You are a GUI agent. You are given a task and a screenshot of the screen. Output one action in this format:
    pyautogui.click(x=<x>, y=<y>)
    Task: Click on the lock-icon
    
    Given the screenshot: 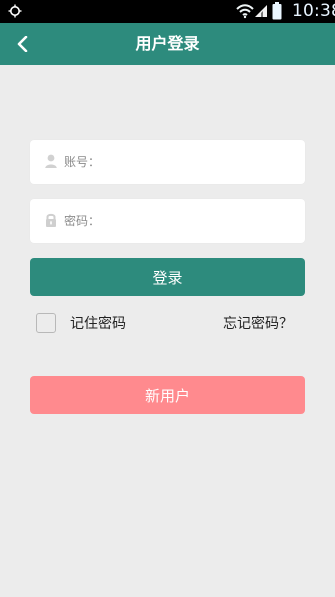 What is the action you would take?
    pyautogui.click(x=51, y=220)
    